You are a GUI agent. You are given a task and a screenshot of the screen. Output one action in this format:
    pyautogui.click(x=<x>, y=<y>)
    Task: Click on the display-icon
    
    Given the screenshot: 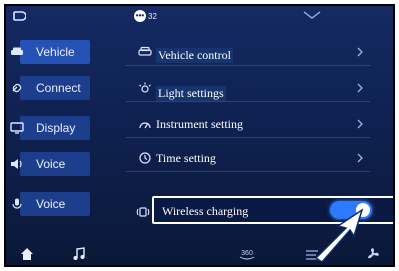 What is the action you would take?
    pyautogui.click(x=17, y=128)
    